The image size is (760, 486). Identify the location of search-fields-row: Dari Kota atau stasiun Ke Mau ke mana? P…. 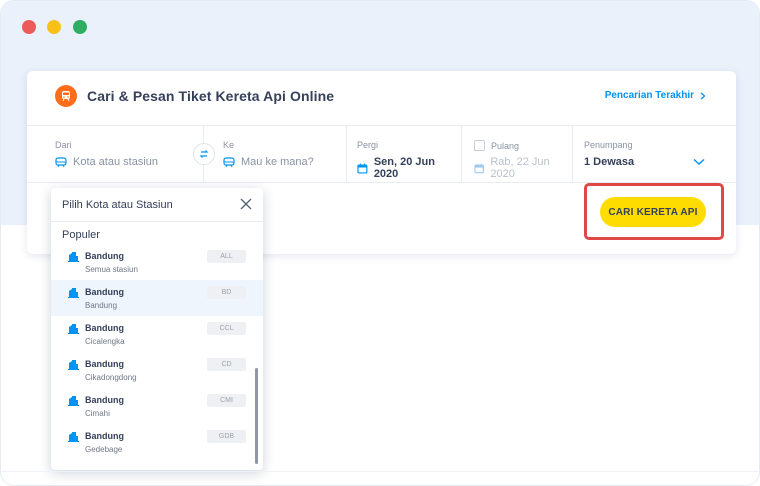
(381, 154).